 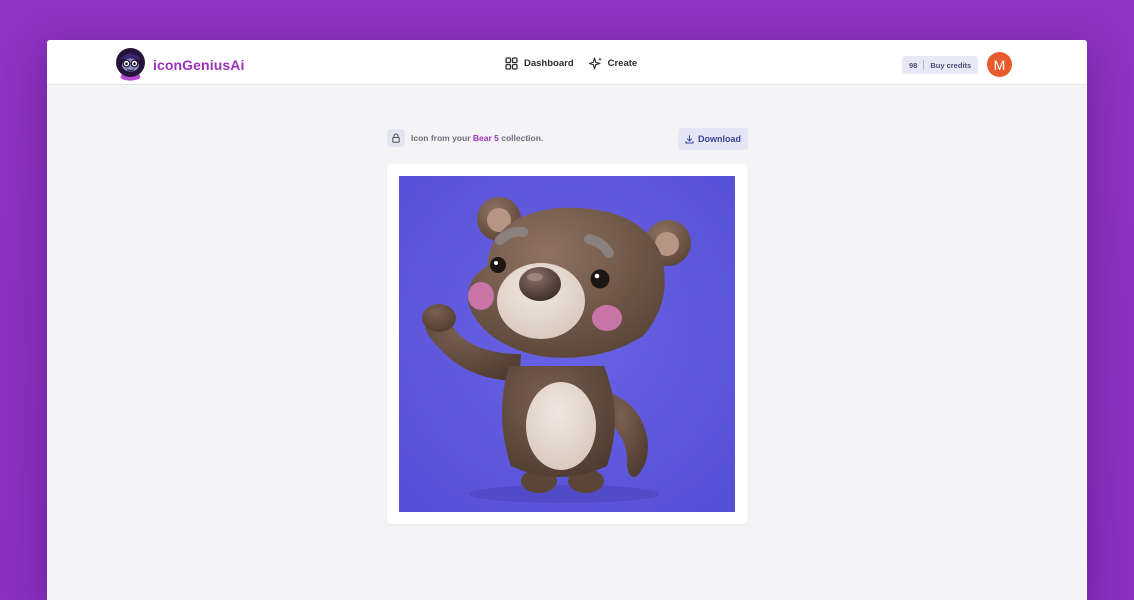 I want to click on download-icon, so click(x=689, y=138).